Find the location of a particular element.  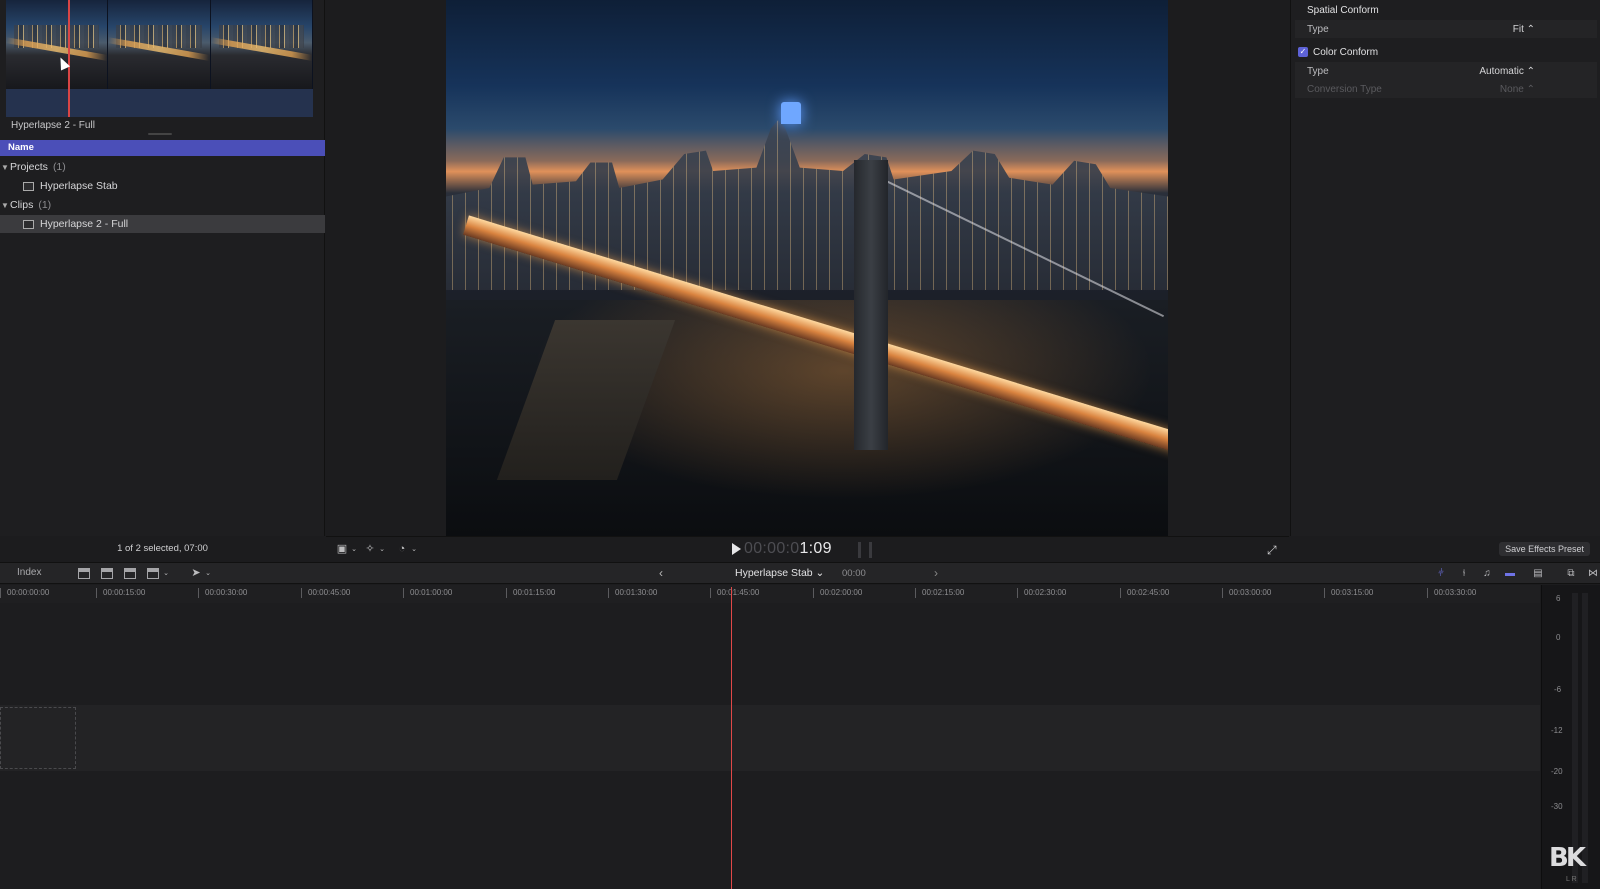

meter-scale-label: -30 is located at coordinates (1557, 806).